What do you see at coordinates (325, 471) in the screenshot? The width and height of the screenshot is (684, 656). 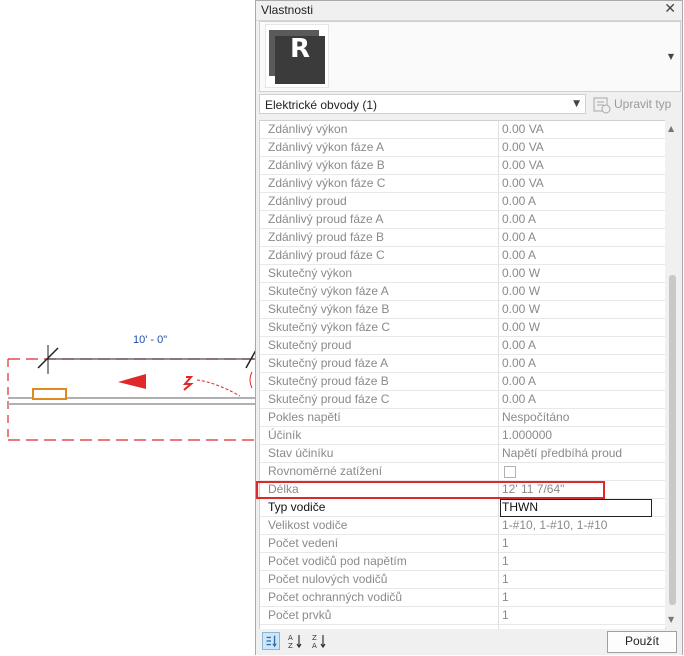 I see `property-name: Rovnoměrné zatížení` at bounding box center [325, 471].